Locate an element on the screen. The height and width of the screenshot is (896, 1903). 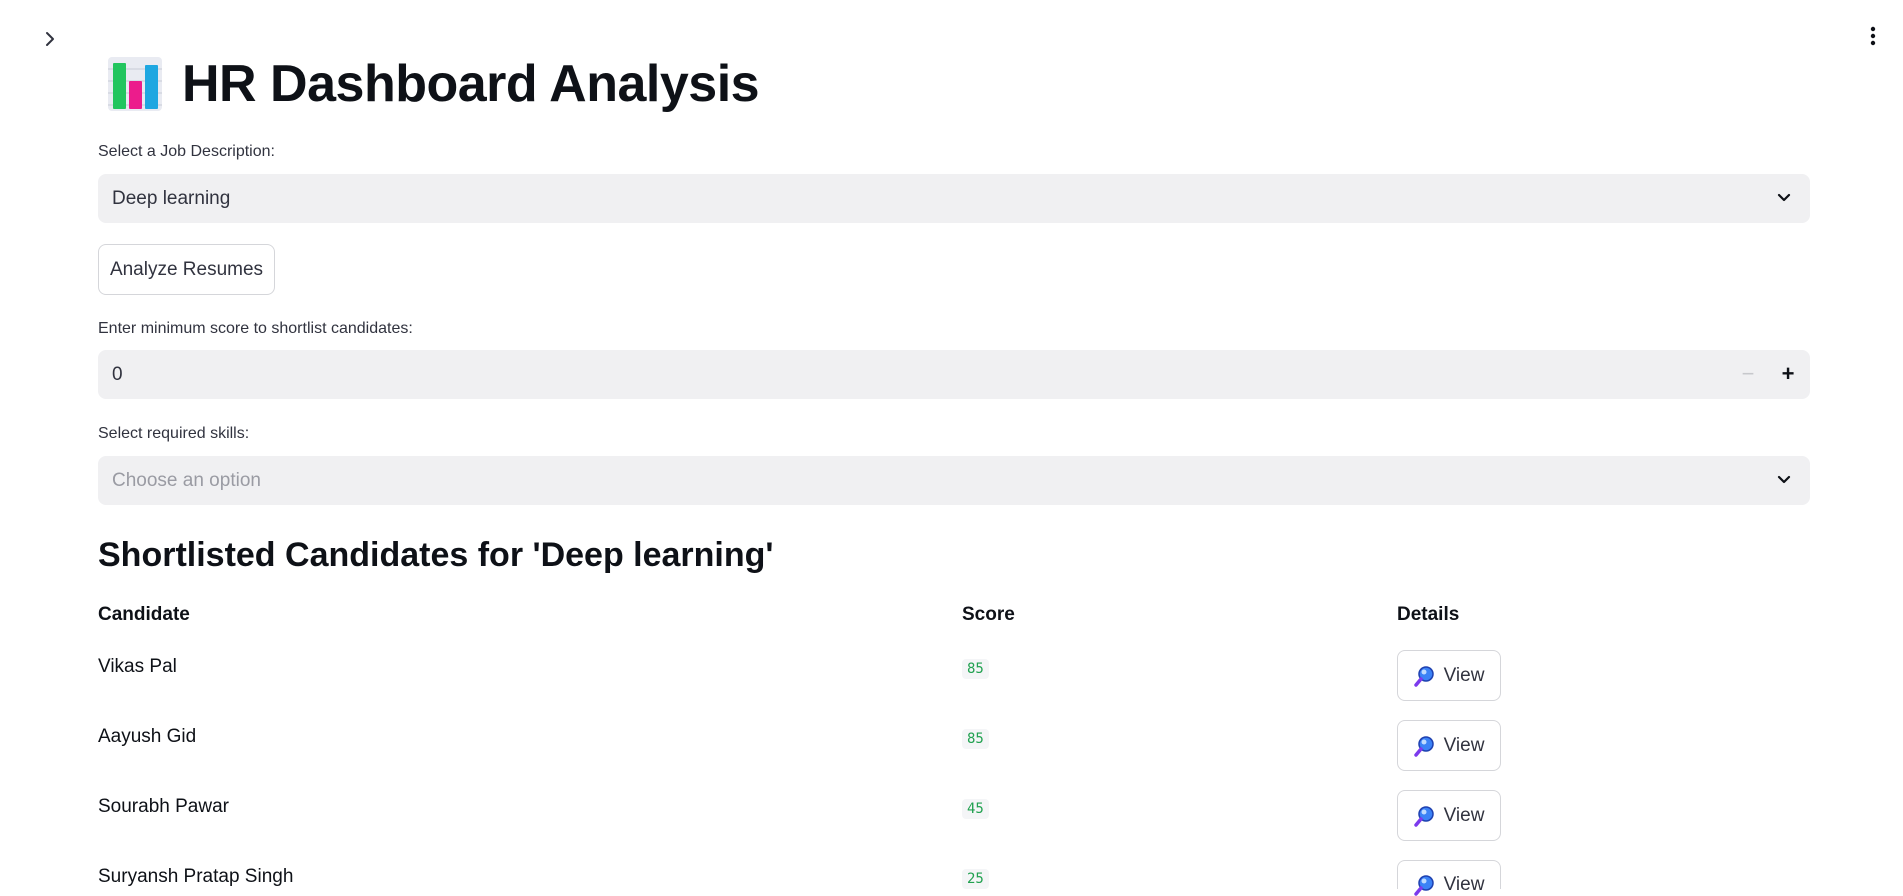
title-row: HR Dashboard Analysis is located at coordinates (433, 84).